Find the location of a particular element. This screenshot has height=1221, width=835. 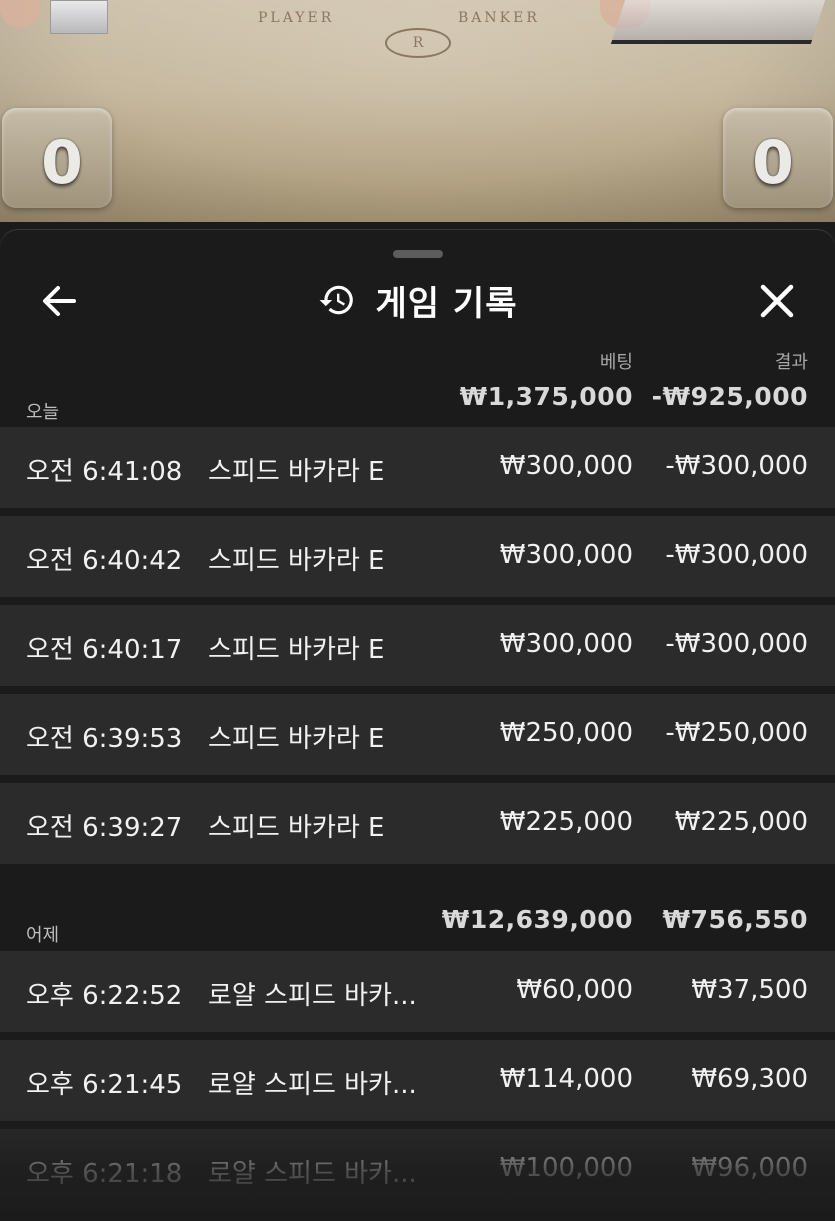

discard-tray is located at coordinates (79, 17).